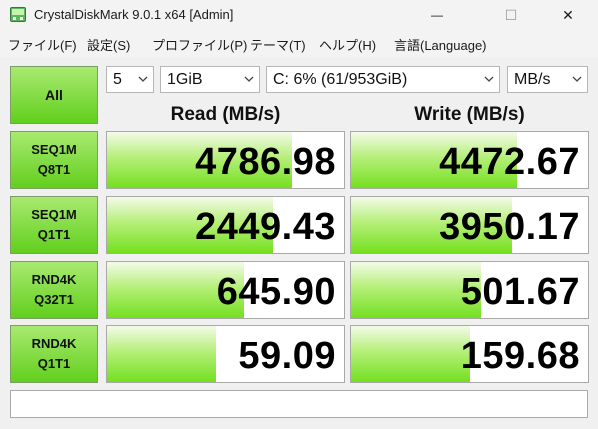  Describe the element at coordinates (199, 44) in the screenshot. I see `menu-profile: プロファイル(P)` at that location.